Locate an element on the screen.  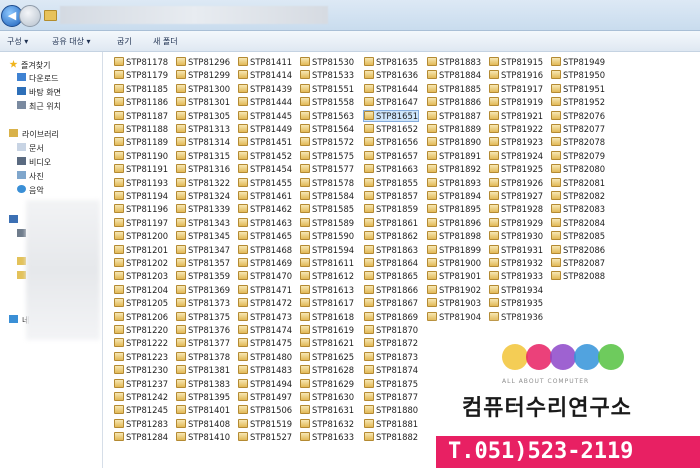
file-item: STP81461 is located at coordinates (265, 196).